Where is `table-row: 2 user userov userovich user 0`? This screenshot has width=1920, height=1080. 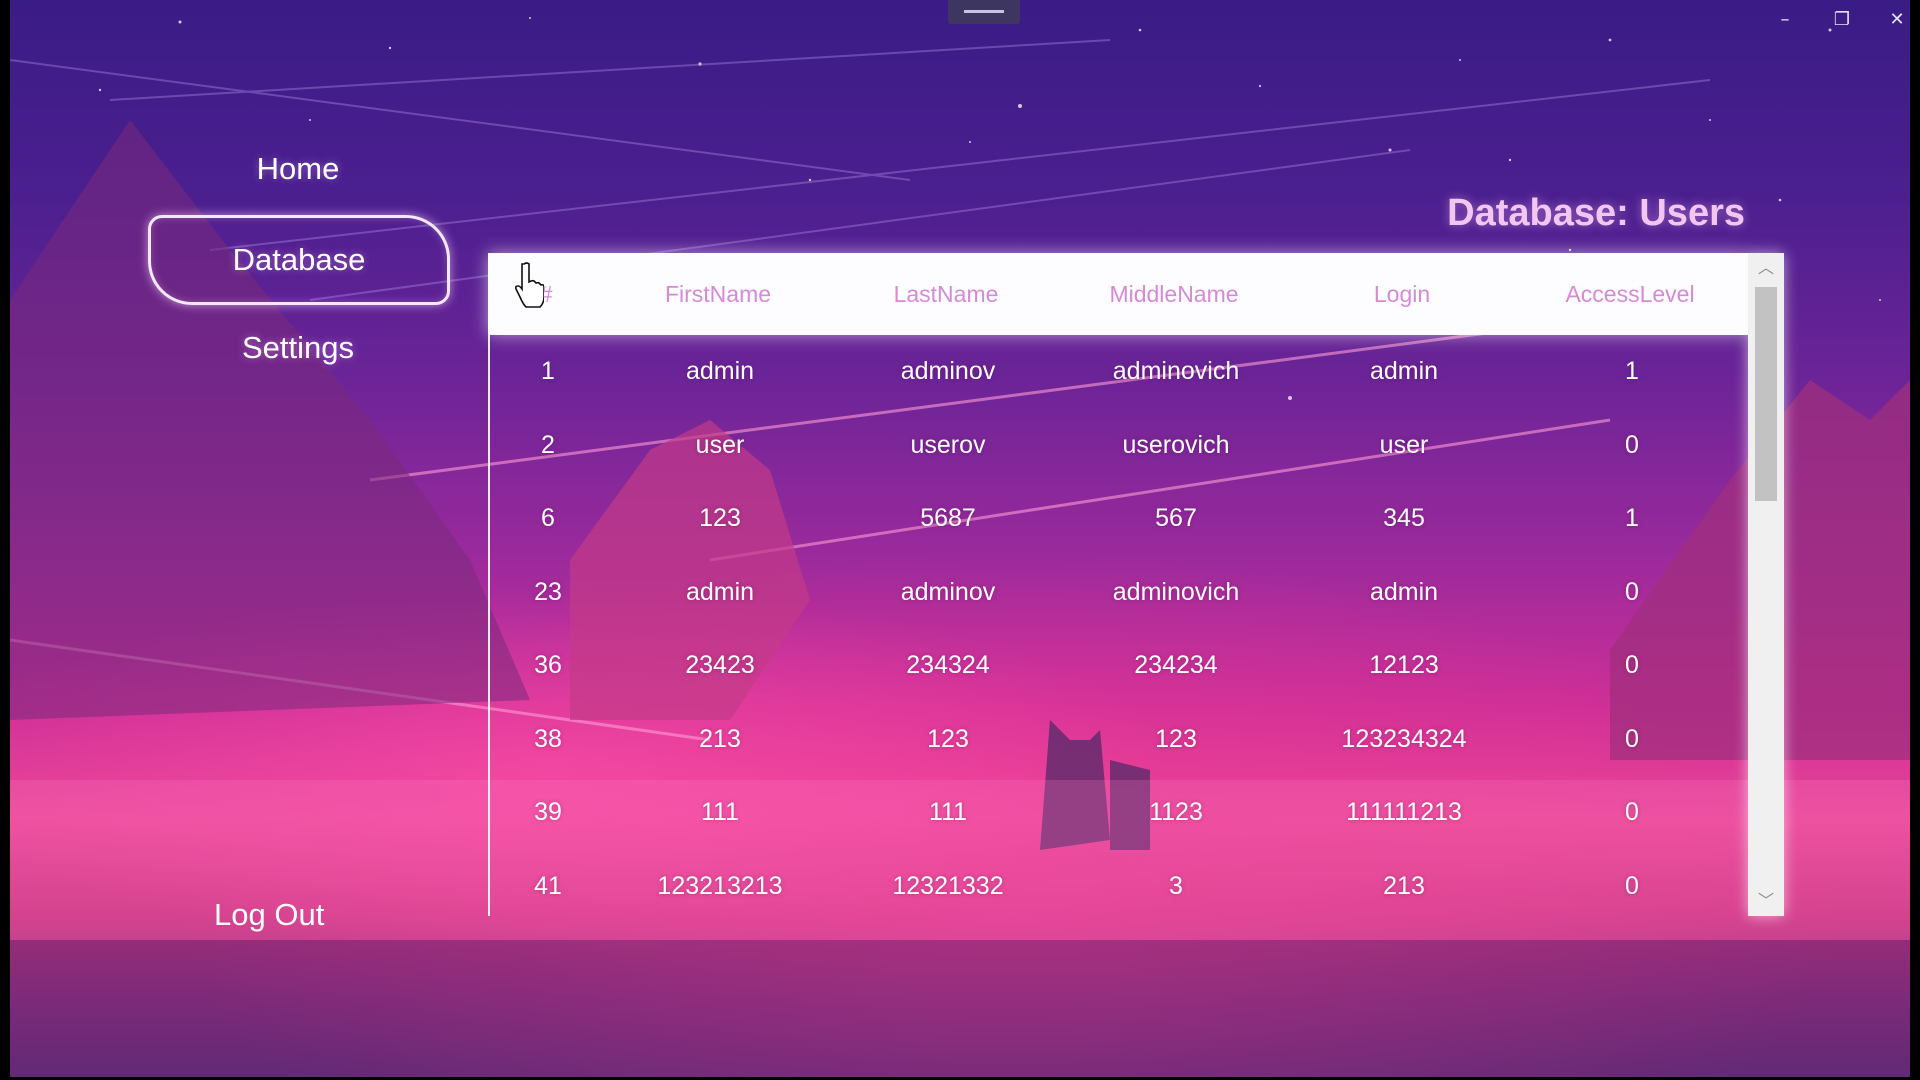
table-row: 2 user userov userovich user 0 is located at coordinates (1120, 445).